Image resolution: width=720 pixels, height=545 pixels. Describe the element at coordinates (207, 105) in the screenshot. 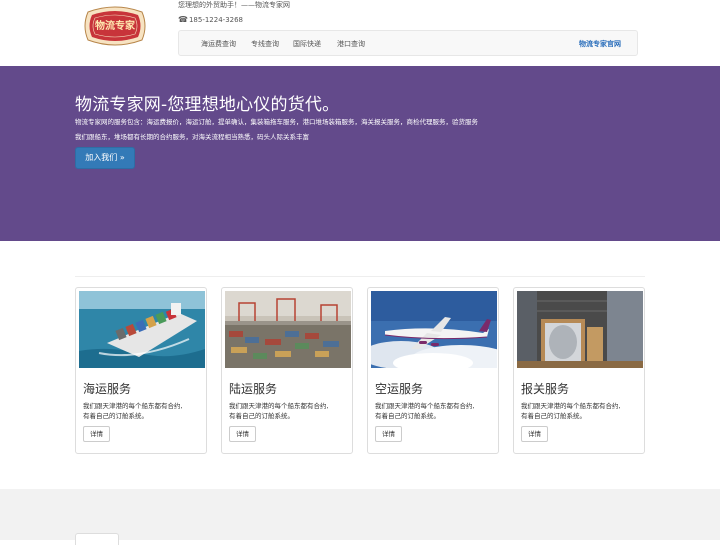

I see `hero-title: 物流专家网-您理想地心仪的货代。` at that location.